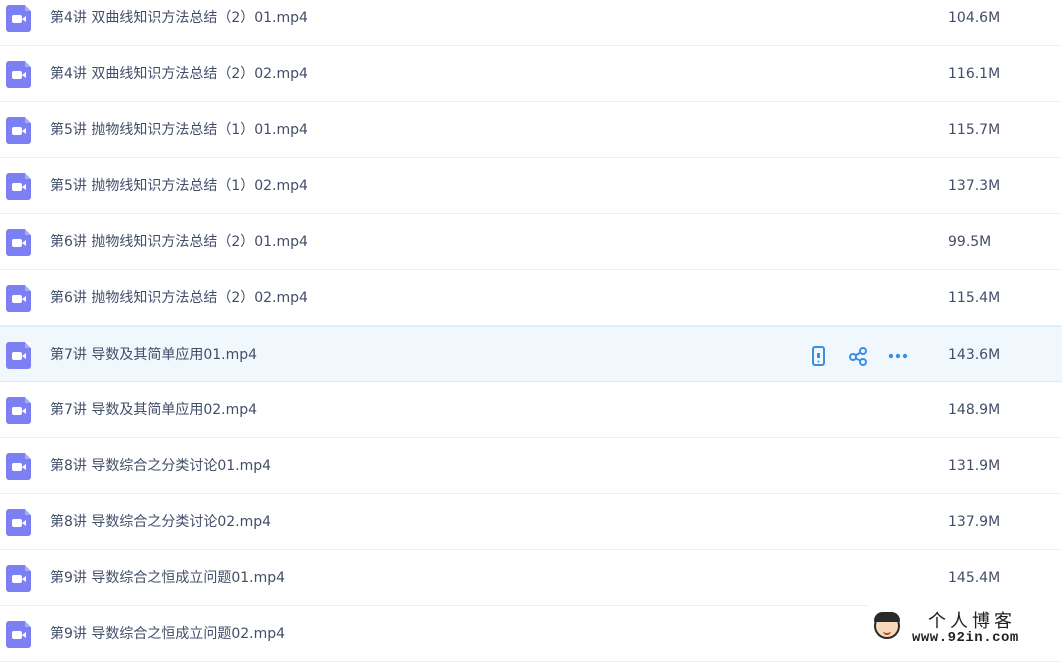 The image size is (1062, 662). I want to click on file-row: 第7讲 导数及其简单应用01.mp4 143.6M, so click(531, 354).